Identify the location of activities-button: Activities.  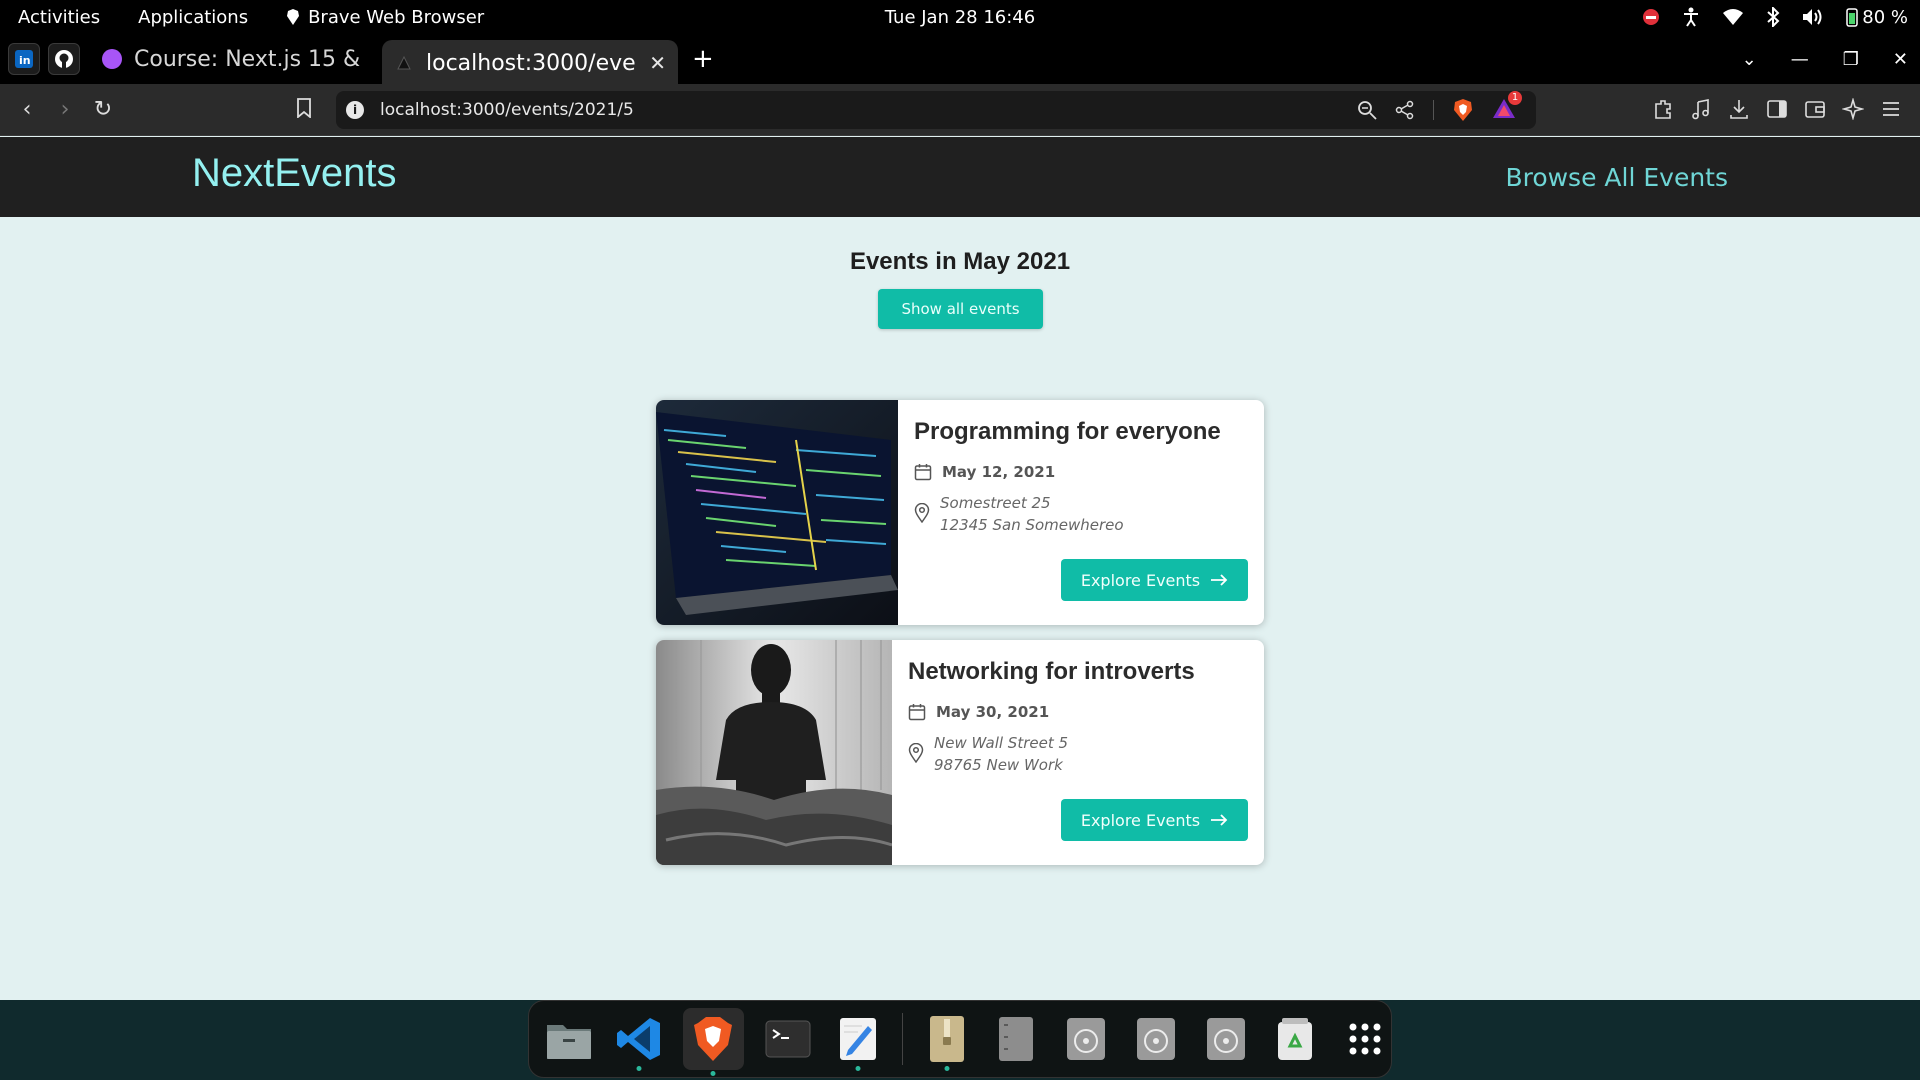
(59, 17).